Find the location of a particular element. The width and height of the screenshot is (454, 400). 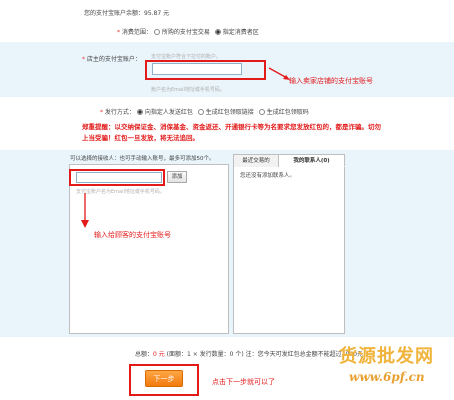

contacts-panel: 最近交易的 我的联系人(0) 您还没有添加联系人。 is located at coordinates (289, 244).